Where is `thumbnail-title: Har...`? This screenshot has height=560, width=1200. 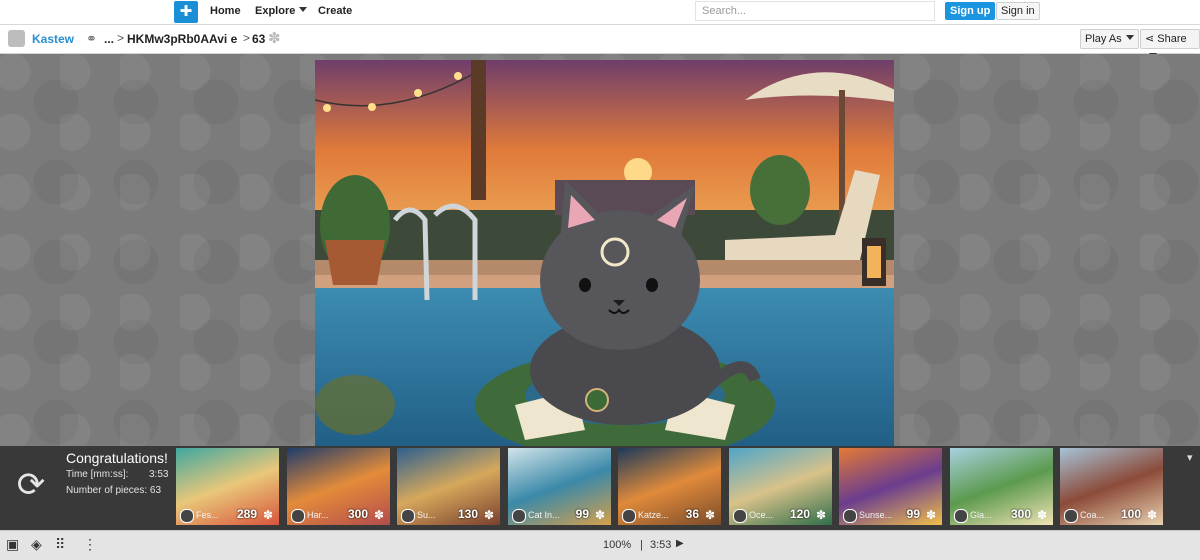
thumbnail-title: Har... is located at coordinates (318, 515).